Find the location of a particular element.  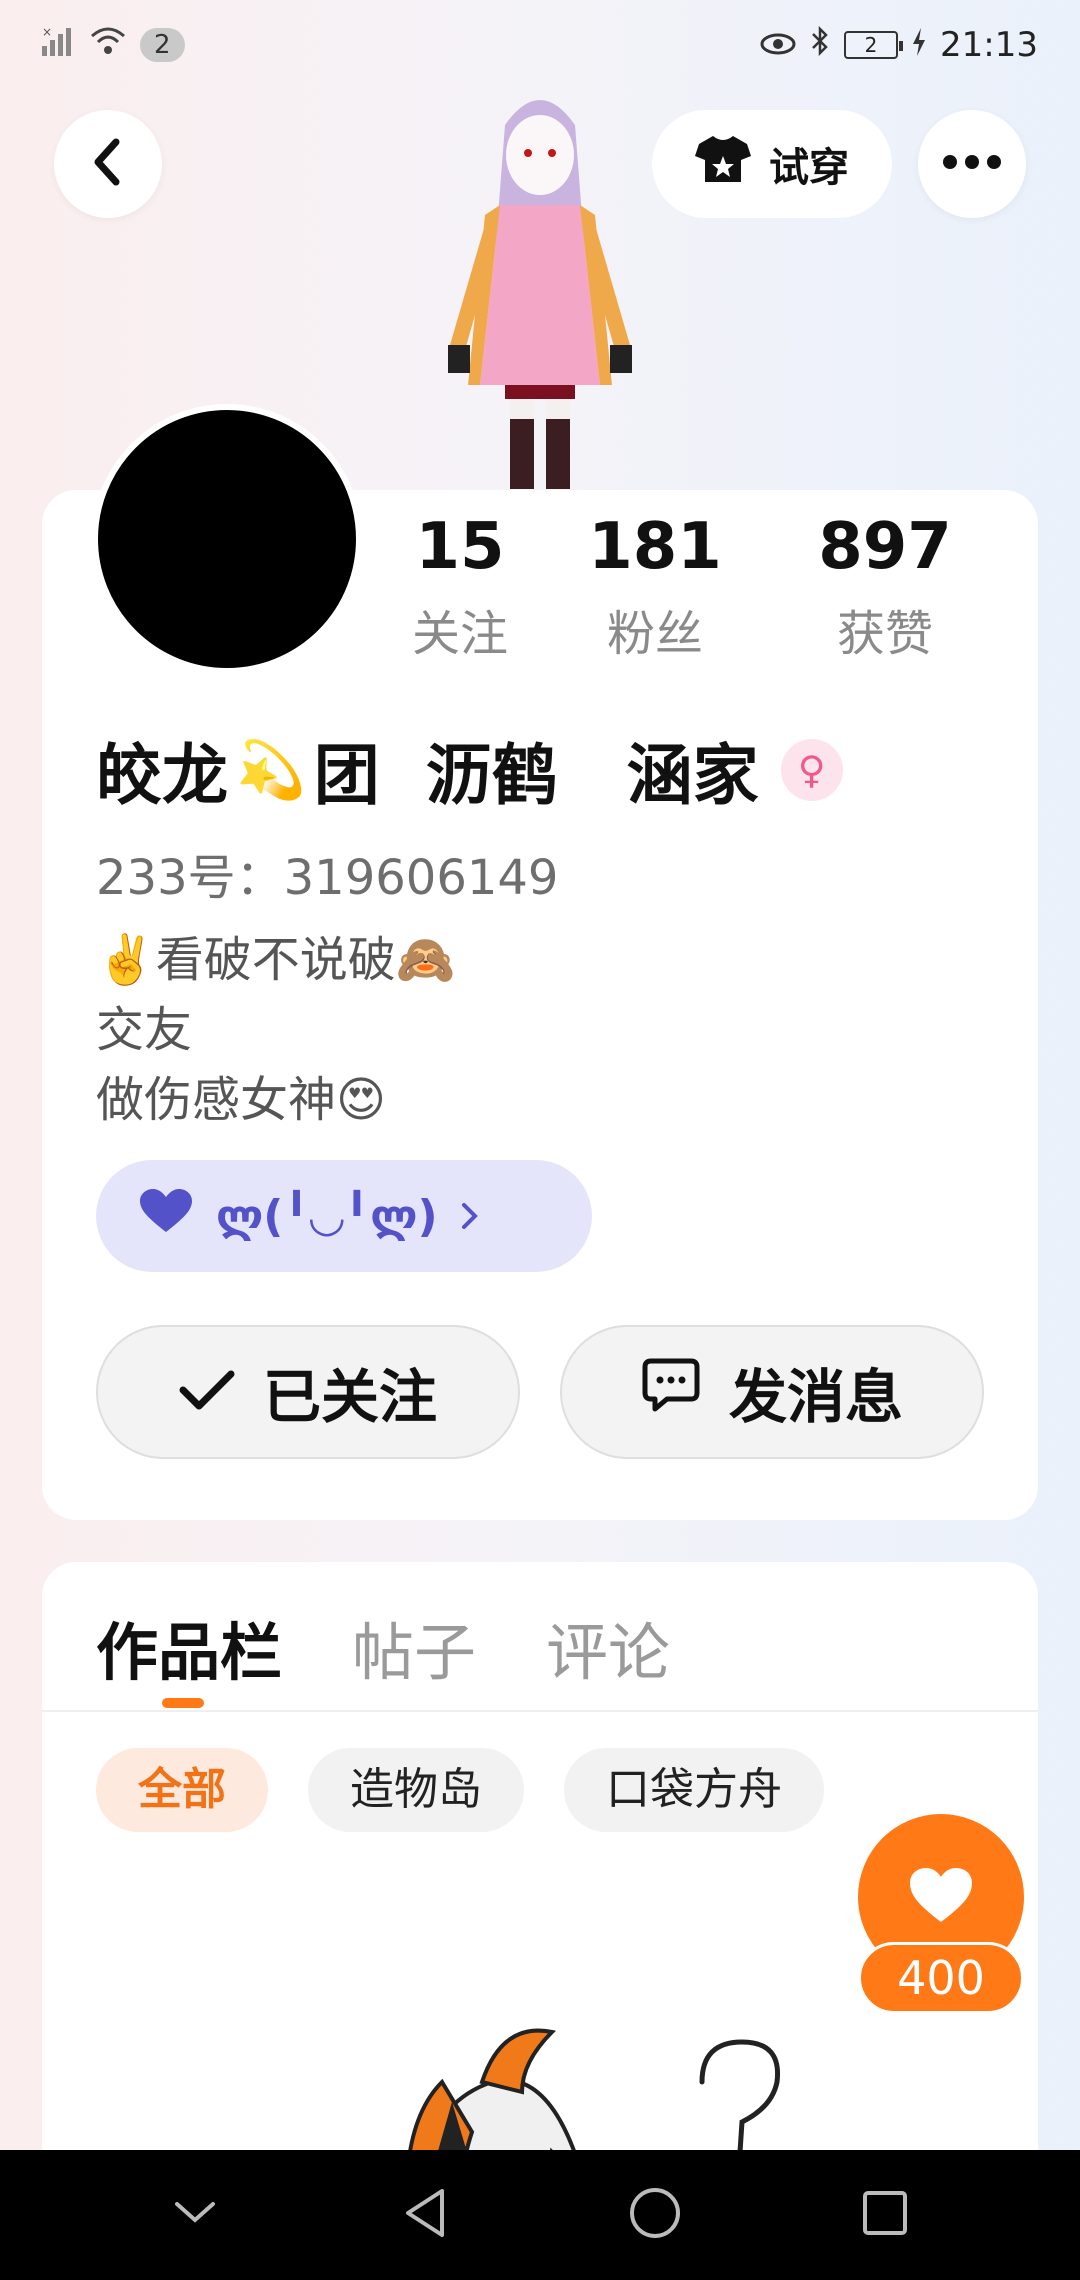

circle-home-icon is located at coordinates (655, 2215).